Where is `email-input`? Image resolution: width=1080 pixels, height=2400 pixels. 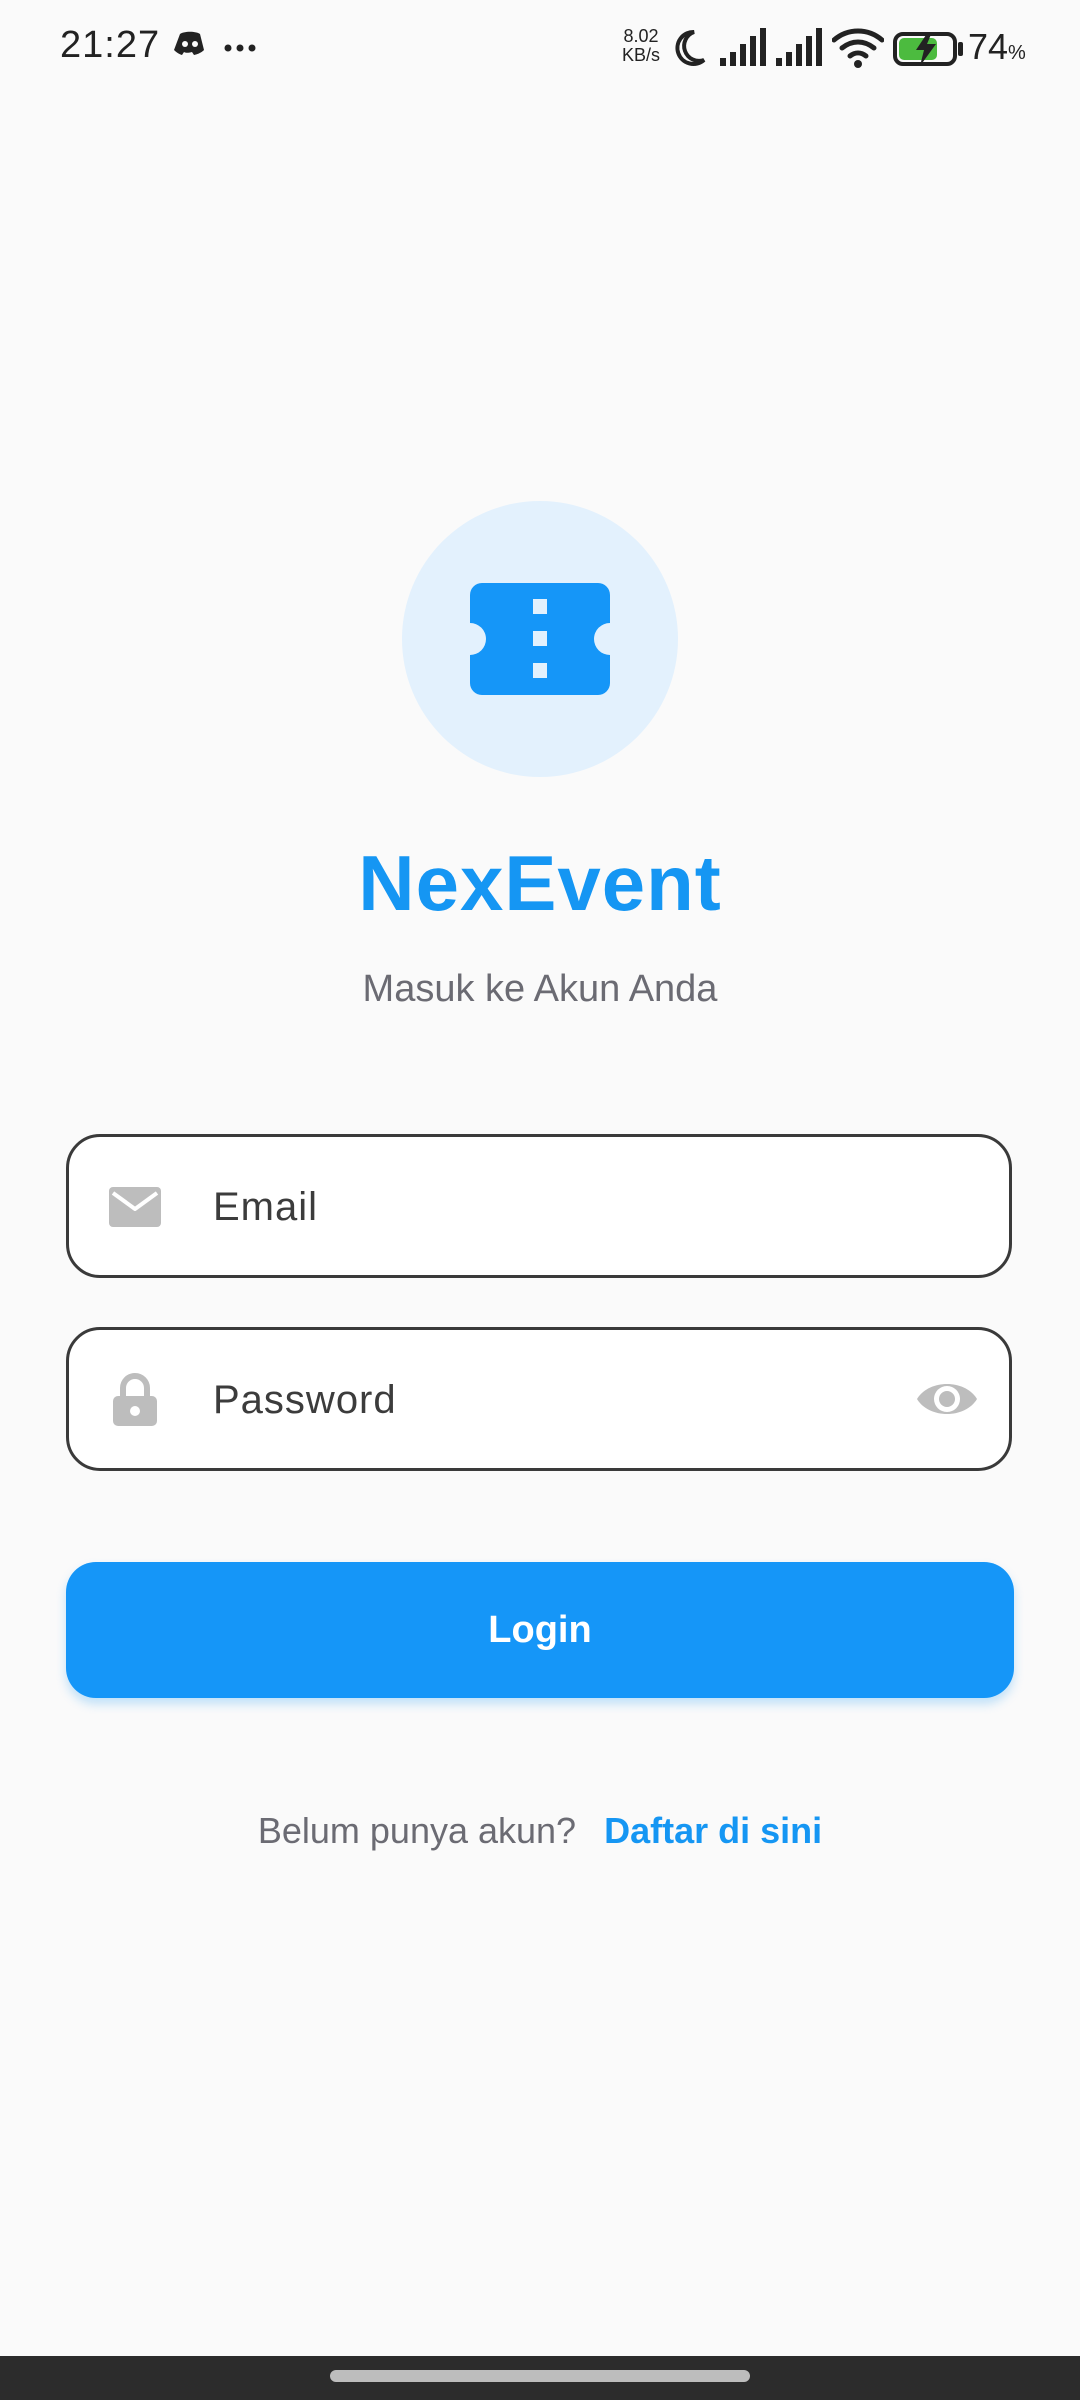
email-input is located at coordinates (538, 1207).